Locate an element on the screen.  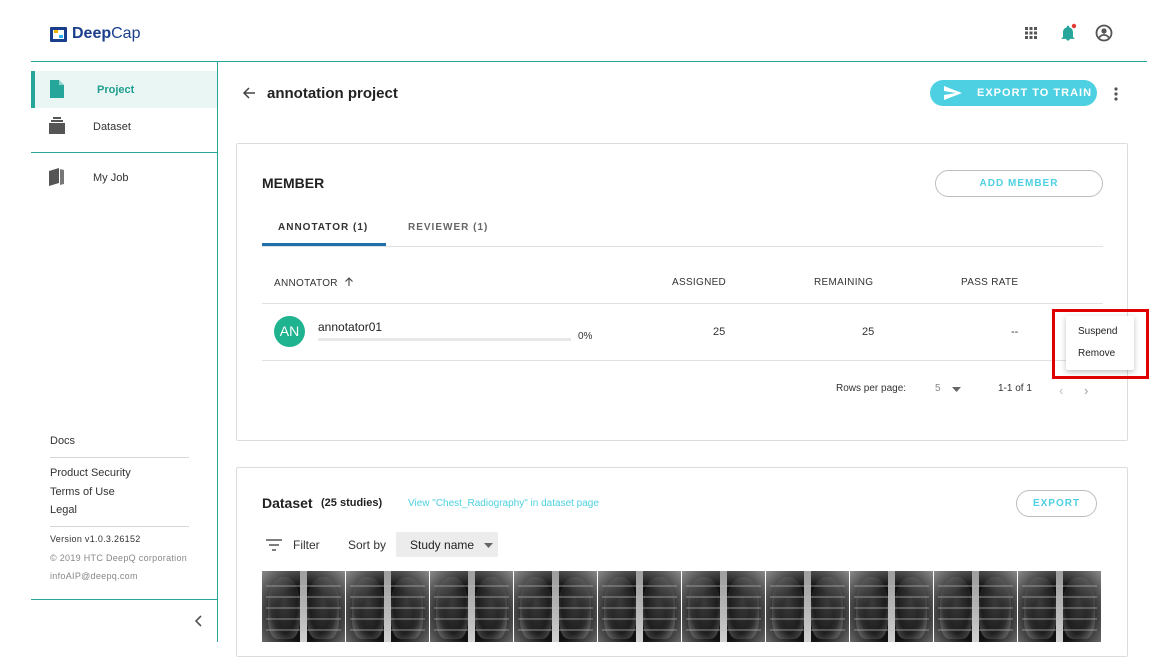
contact-email: infoAIP@deepq.com is located at coordinates (94, 576).